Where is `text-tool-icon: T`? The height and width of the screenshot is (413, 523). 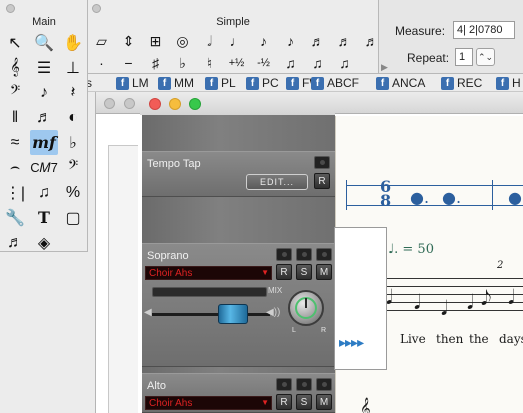 text-tool-icon: T is located at coordinates (44, 217).